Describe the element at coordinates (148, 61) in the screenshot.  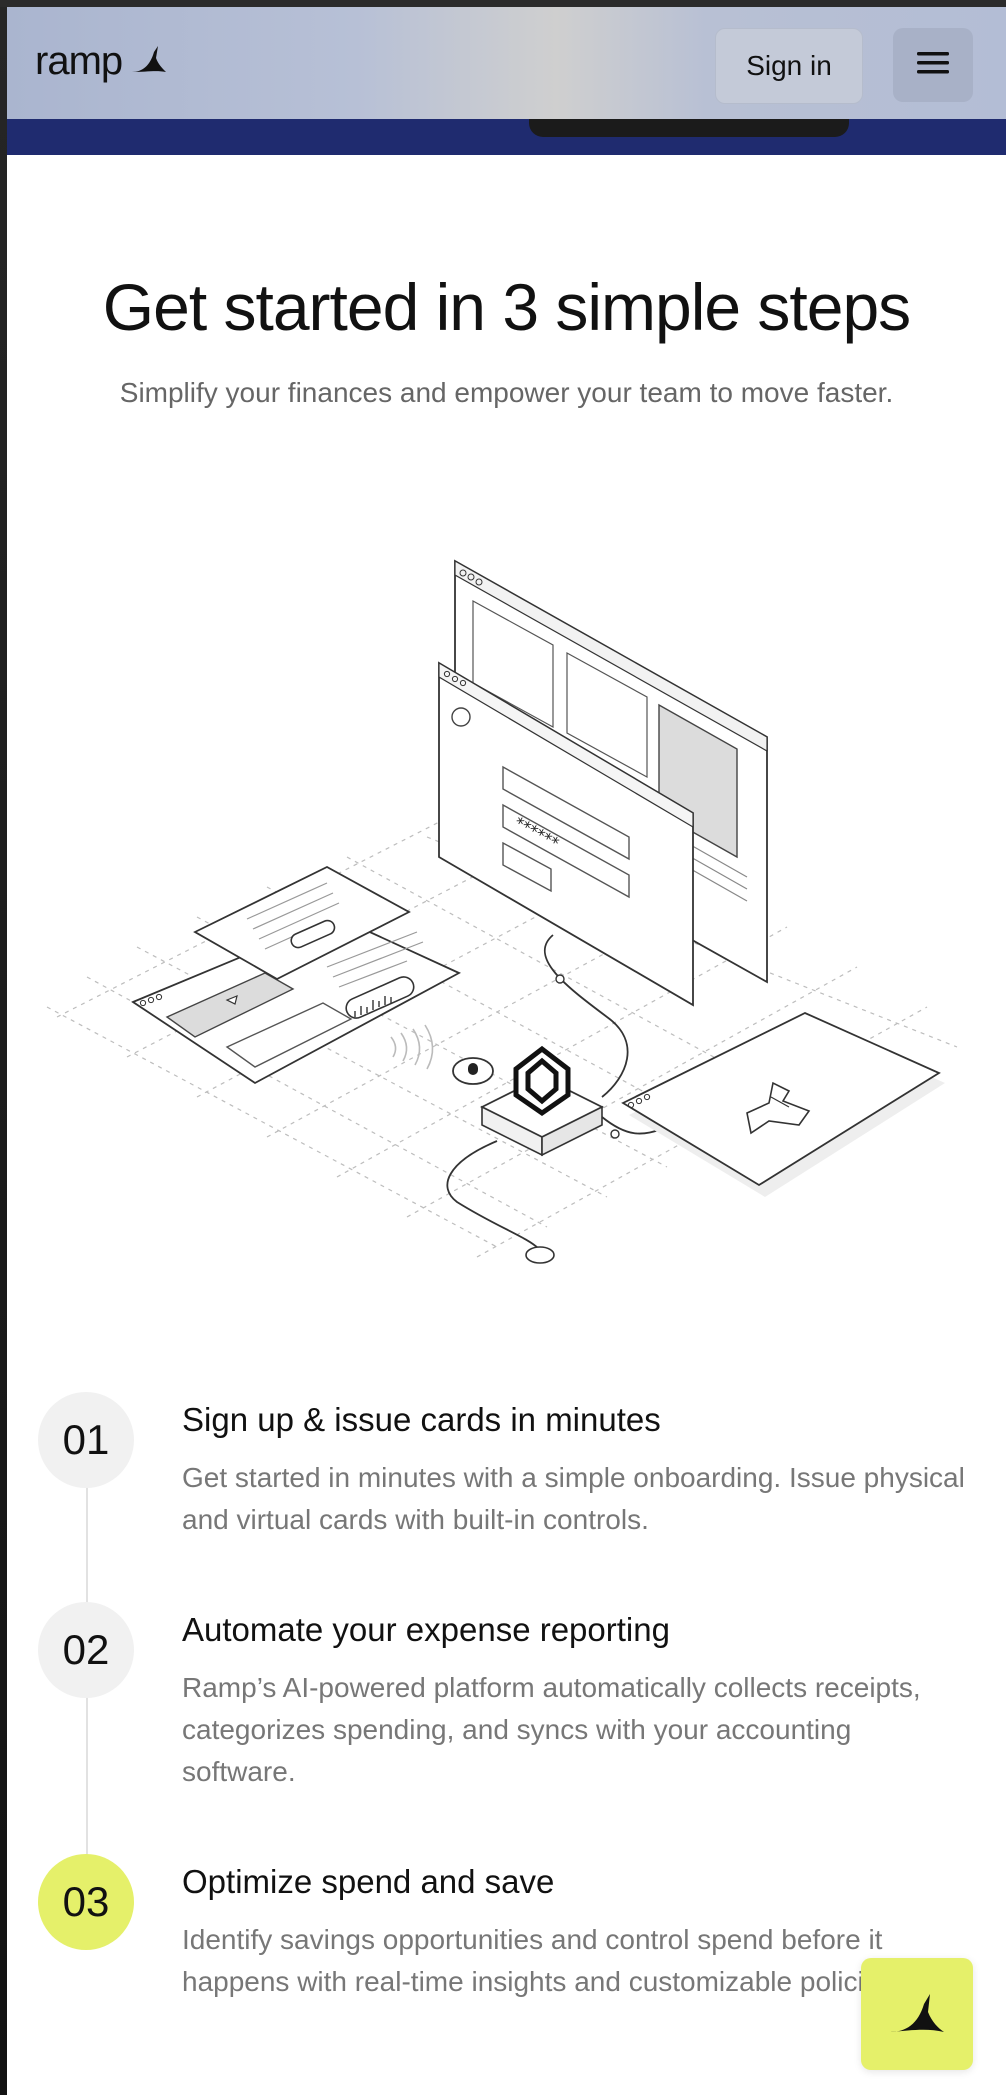
I see `ramp-logo-icon` at that location.